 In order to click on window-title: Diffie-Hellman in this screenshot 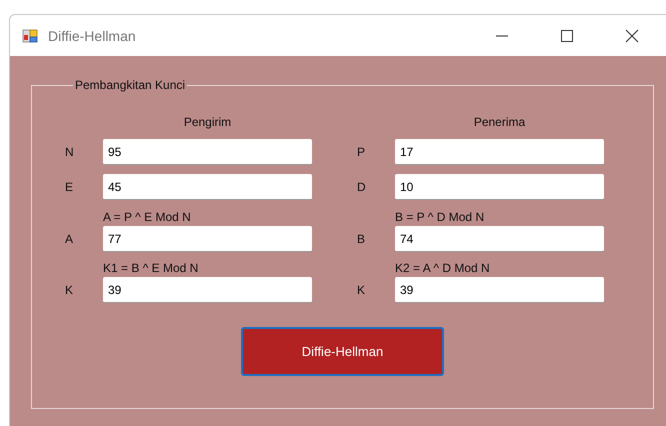, I will do `click(92, 36)`.